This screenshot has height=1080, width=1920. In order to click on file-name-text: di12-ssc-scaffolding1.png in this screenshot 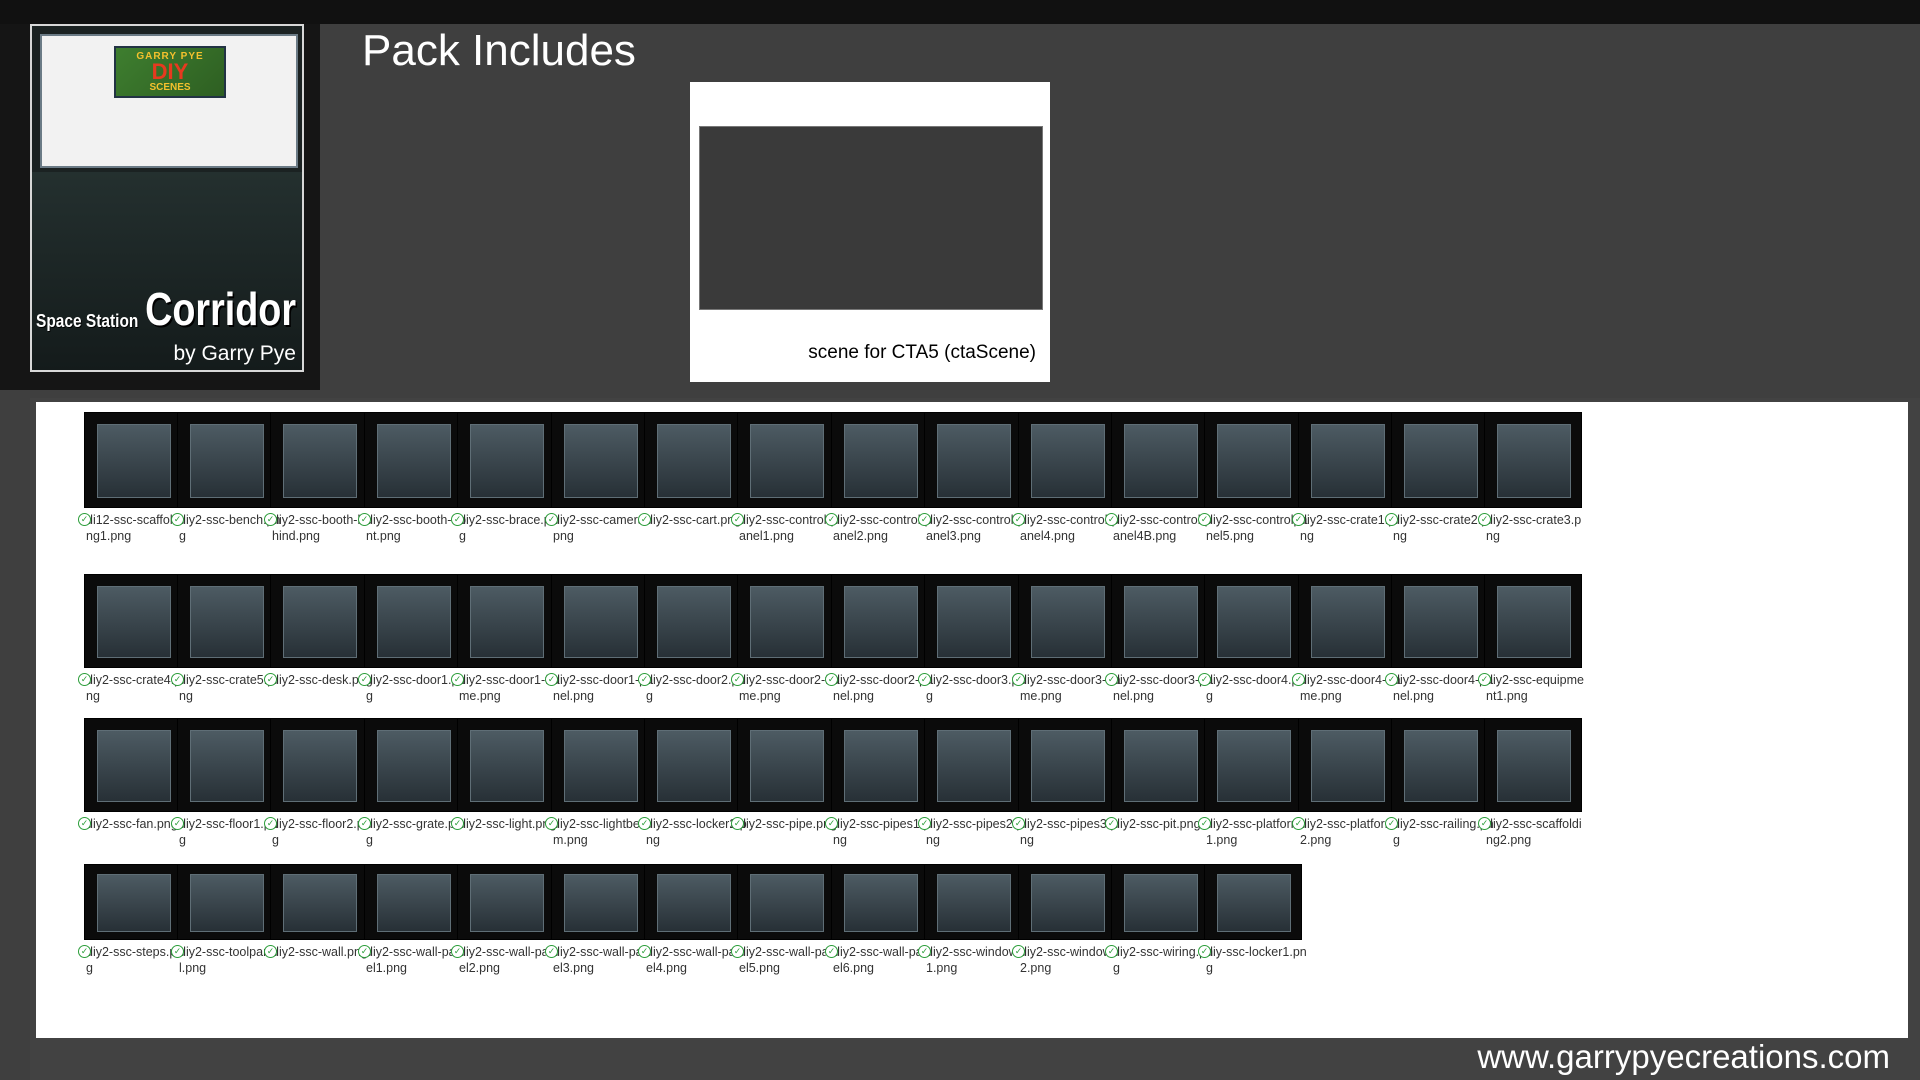, I will do `click(134, 528)`.